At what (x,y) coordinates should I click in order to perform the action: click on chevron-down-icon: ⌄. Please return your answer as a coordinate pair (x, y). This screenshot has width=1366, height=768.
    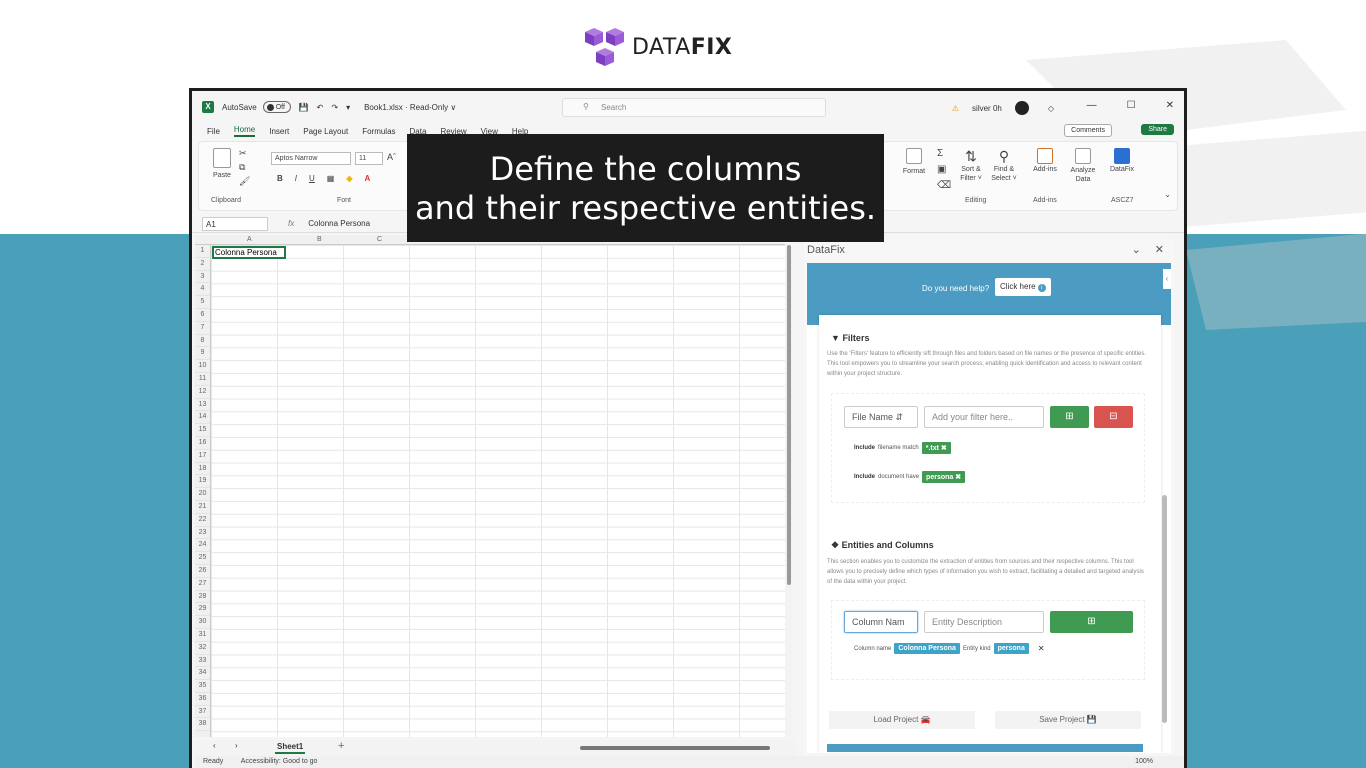
    Looking at the image, I should click on (1136, 249).